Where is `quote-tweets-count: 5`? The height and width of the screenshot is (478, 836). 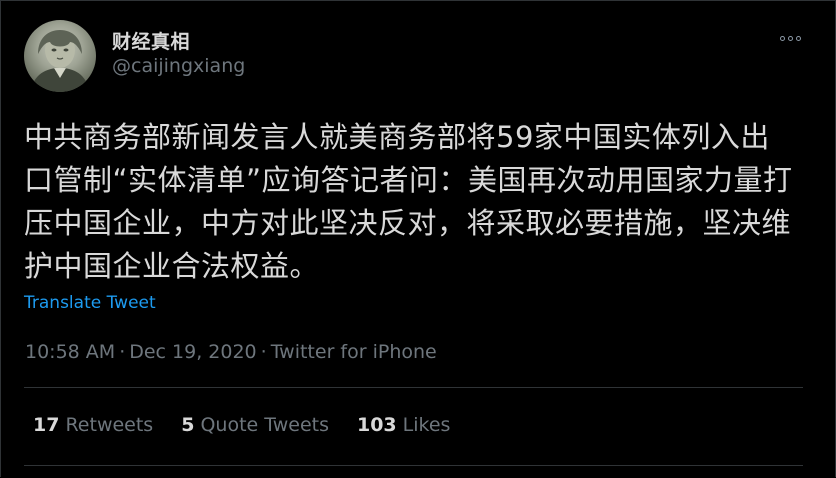 quote-tweets-count: 5 is located at coordinates (188, 425).